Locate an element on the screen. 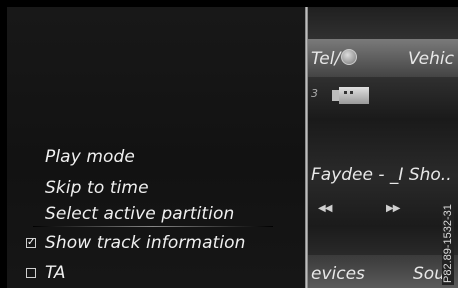 Image resolution: width=458 pixels, height=288 pixels. menu-item-play-mode: Play mode is located at coordinates (90, 157).